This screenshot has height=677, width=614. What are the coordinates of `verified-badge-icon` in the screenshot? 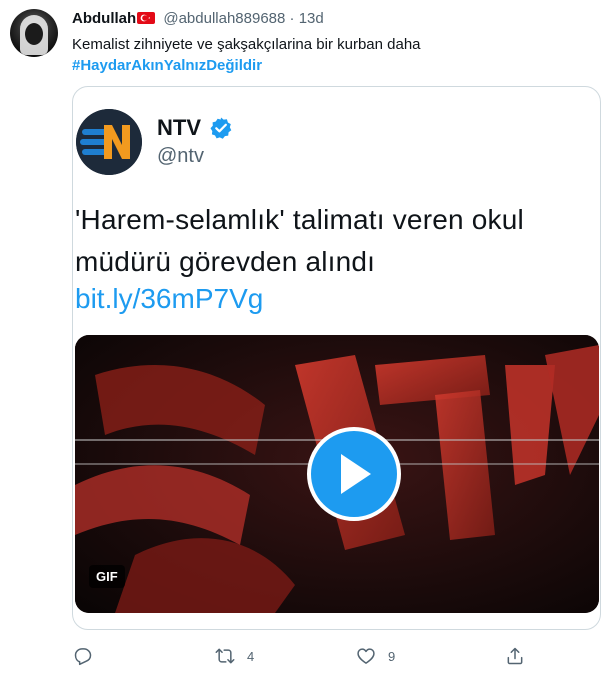 It's located at (221, 128).